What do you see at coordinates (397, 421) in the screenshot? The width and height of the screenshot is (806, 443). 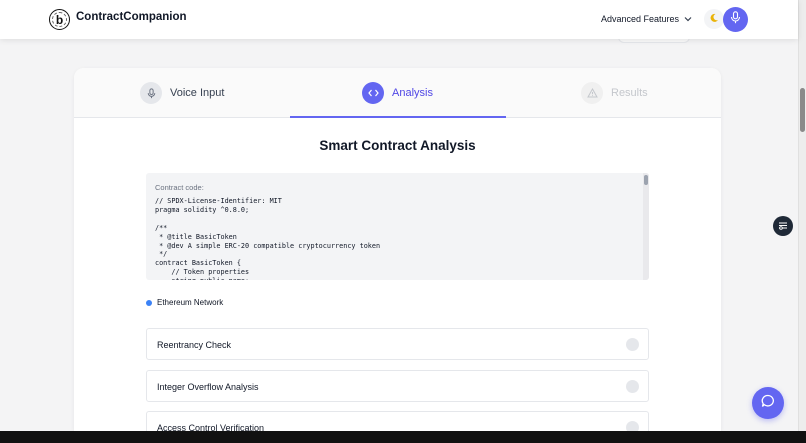 I see `check-access-control: Access Control Verification` at bounding box center [397, 421].